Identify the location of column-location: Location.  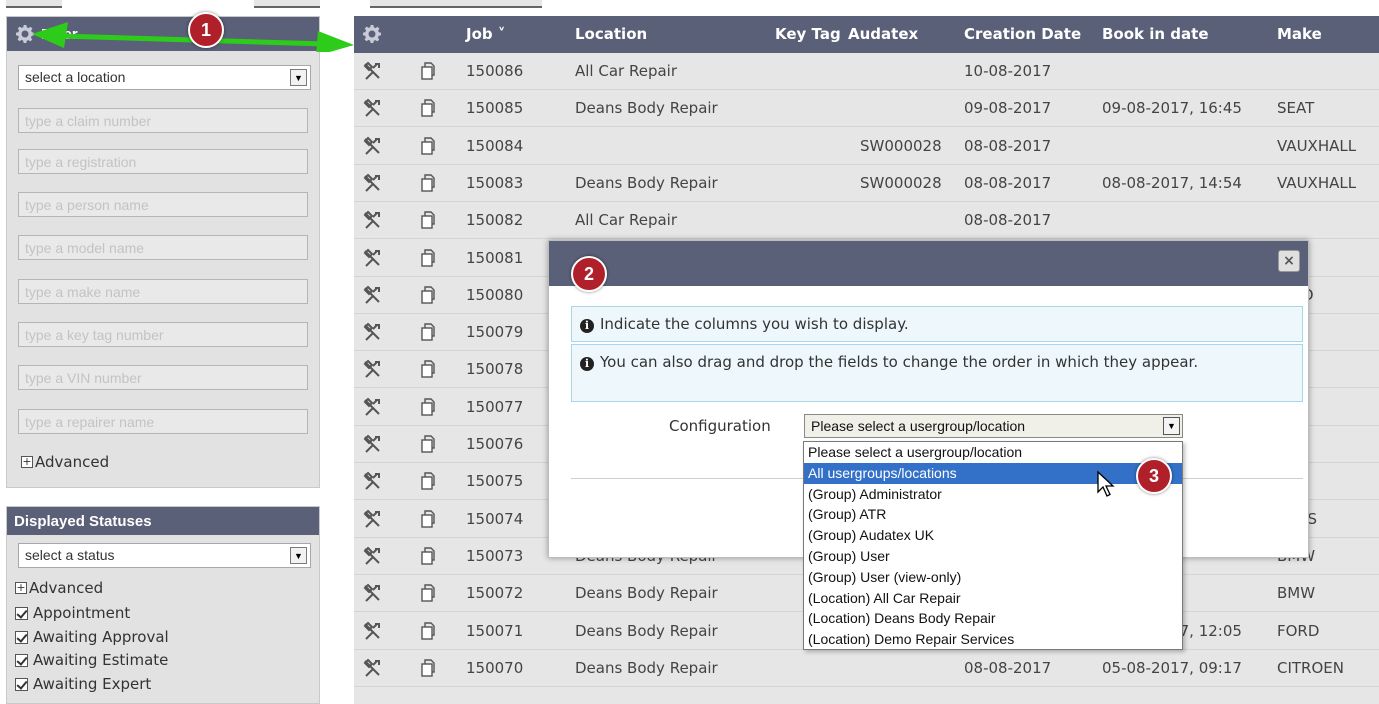
(611, 34).